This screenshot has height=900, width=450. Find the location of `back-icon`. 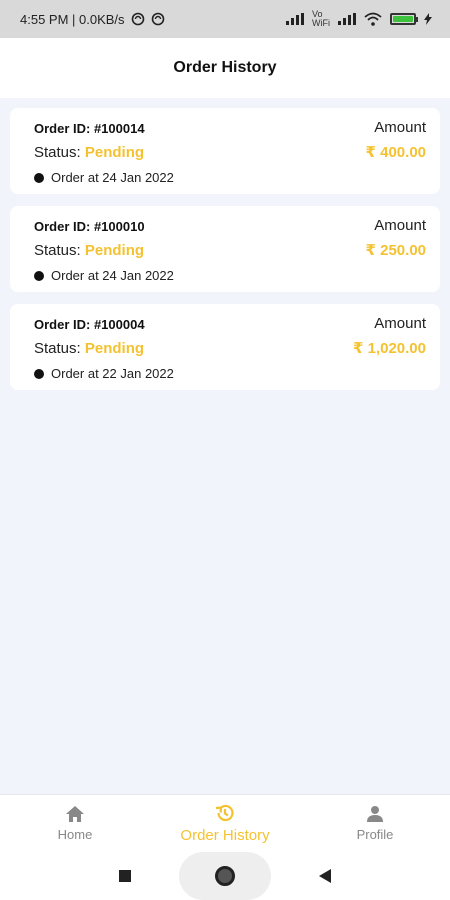

back-icon is located at coordinates (325, 876).